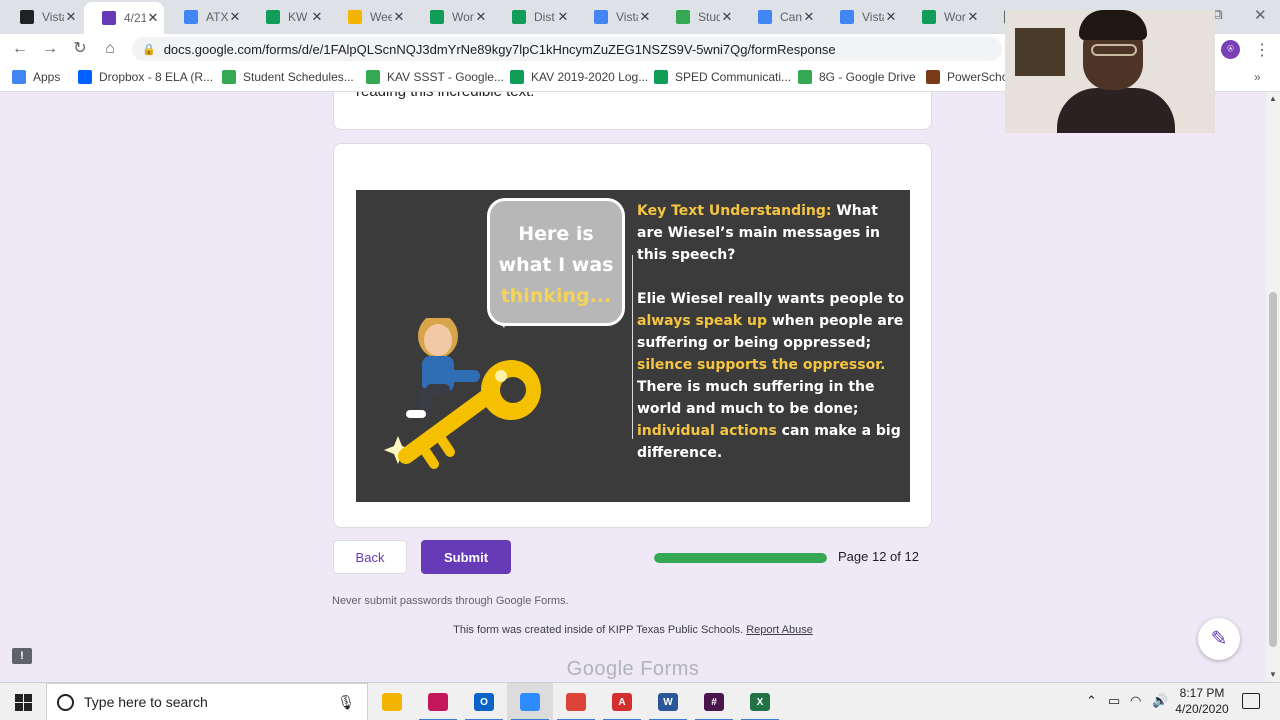 The width and height of the screenshot is (1280, 720). I want to click on home-icon: ⌂, so click(110, 49).